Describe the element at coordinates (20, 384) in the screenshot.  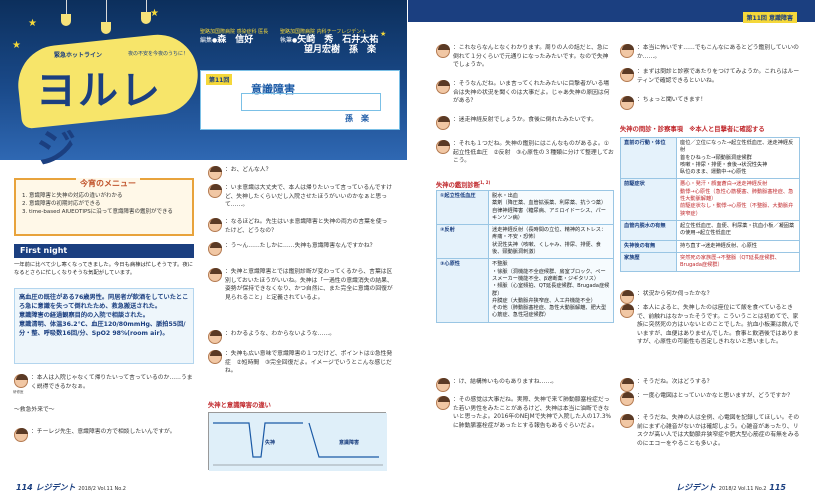
I see `resident-avatar-icon: 研修医` at that location.